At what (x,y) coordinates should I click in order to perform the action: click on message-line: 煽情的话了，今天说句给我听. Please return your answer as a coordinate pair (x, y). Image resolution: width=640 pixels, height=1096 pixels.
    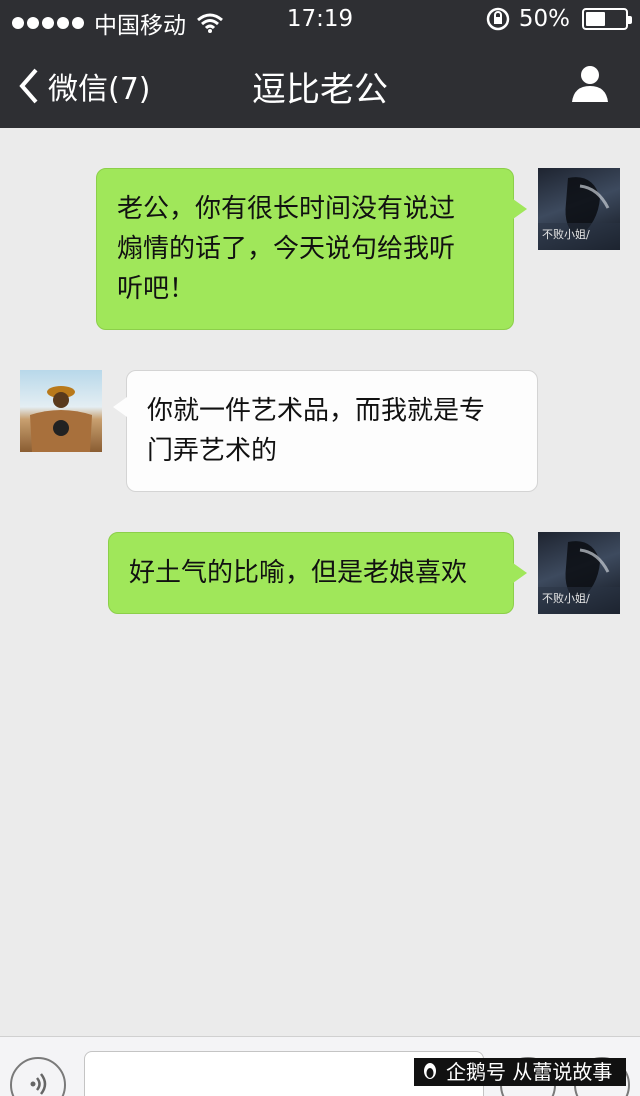
    Looking at the image, I should click on (286, 249).